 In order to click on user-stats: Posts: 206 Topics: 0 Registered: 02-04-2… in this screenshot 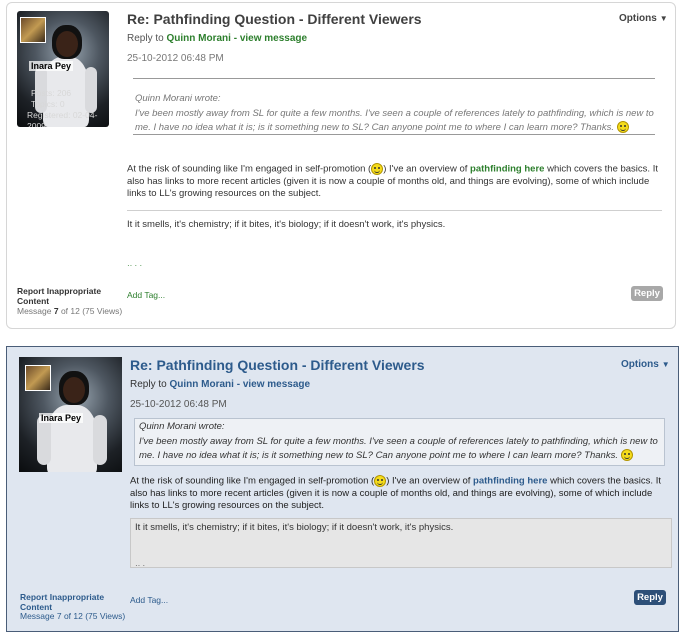, I will do `click(68, 107)`.